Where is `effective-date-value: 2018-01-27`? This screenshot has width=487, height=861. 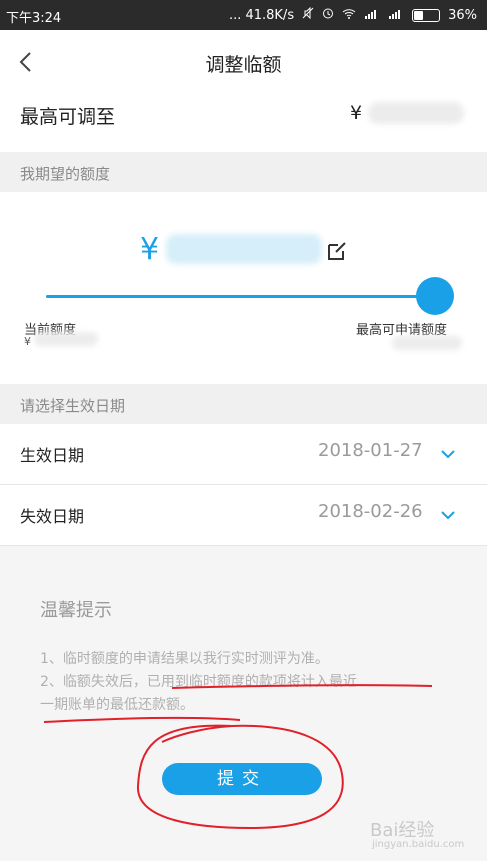 effective-date-value: 2018-01-27 is located at coordinates (370, 450).